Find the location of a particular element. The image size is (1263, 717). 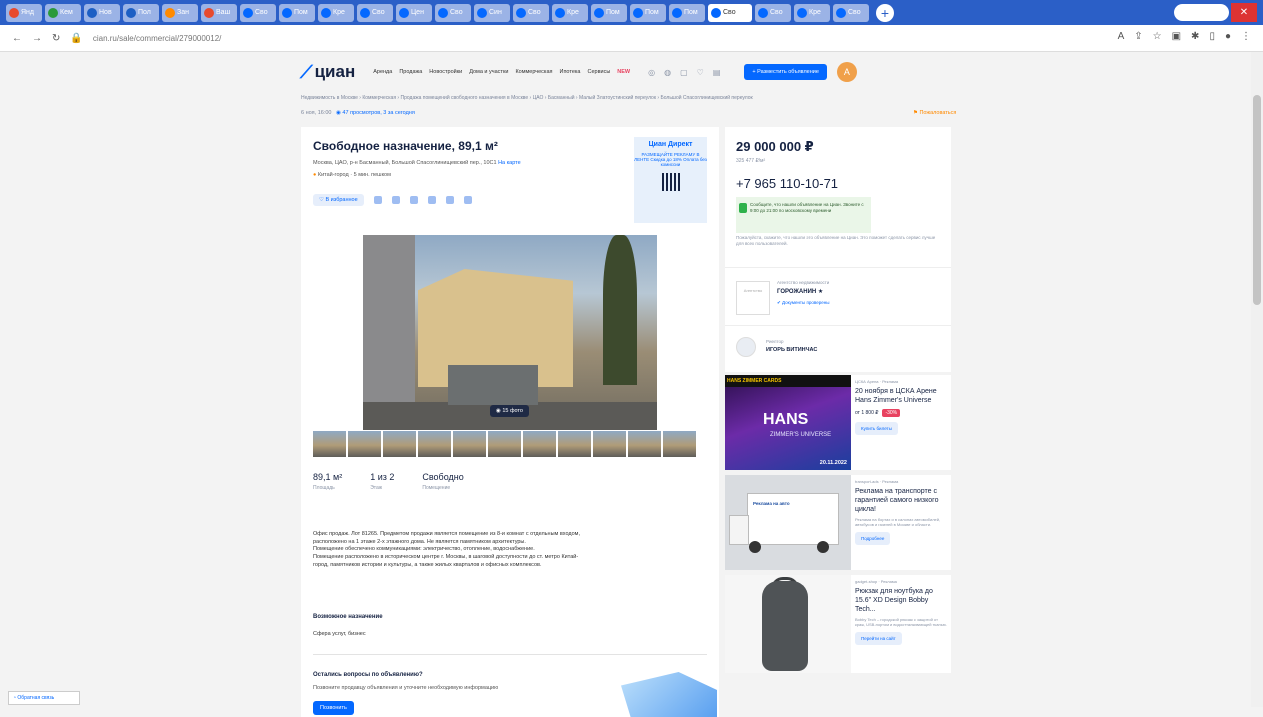

share-icon is located at coordinates (395, 200).